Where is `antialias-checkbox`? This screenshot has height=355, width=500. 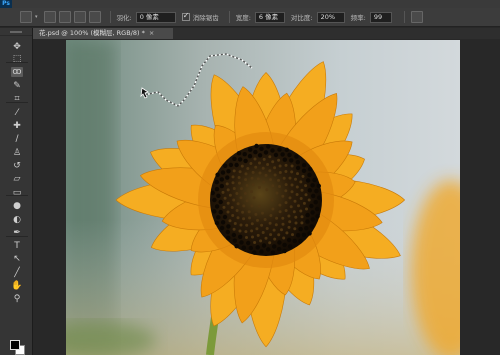 antialias-checkbox is located at coordinates (185, 16).